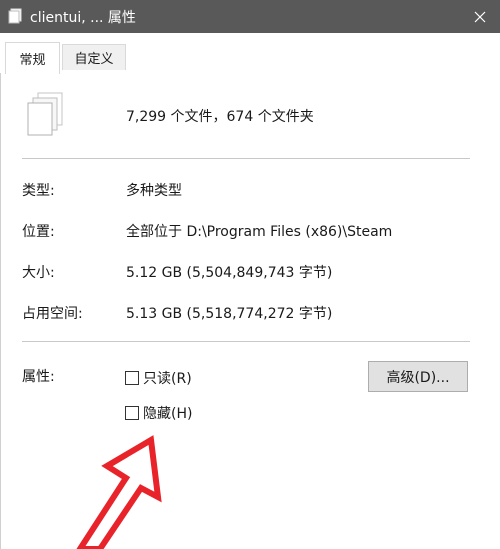 The width and height of the screenshot is (500, 549). Describe the element at coordinates (38, 232) in the screenshot. I see `location-label: 位置:` at that location.